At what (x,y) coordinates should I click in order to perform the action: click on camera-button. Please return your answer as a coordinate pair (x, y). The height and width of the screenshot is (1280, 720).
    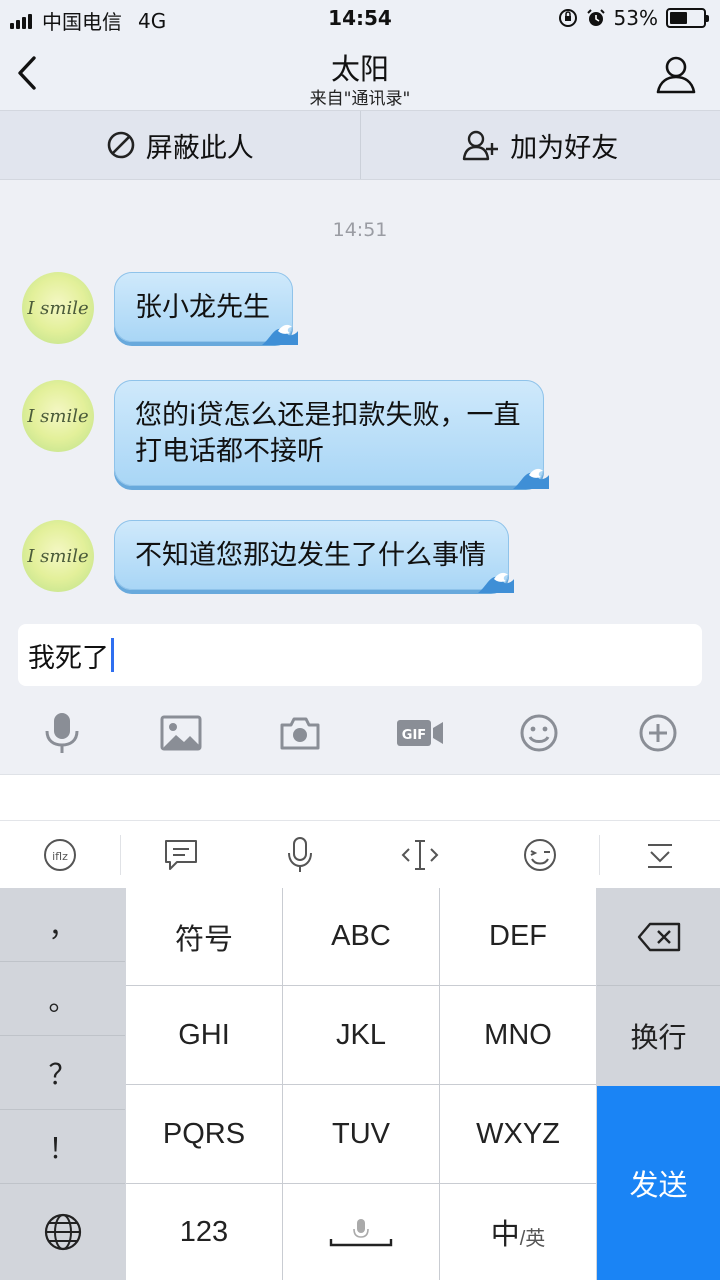
    Looking at the image, I should click on (300, 733).